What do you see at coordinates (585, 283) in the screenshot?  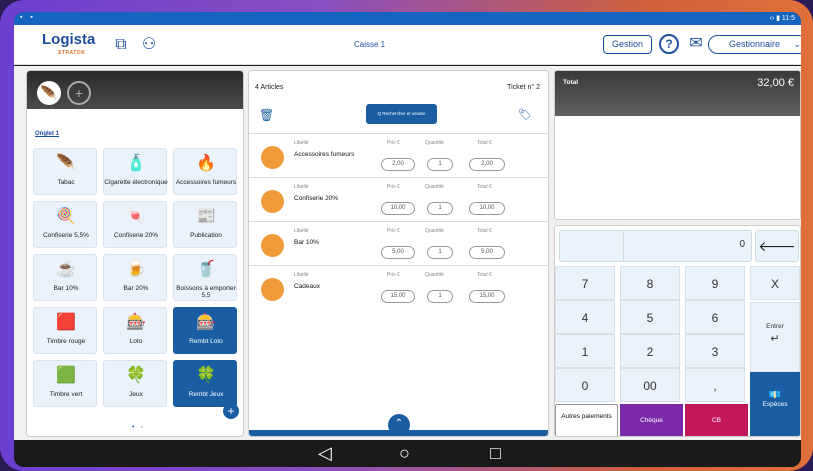 I see `keypad-key: 7` at bounding box center [585, 283].